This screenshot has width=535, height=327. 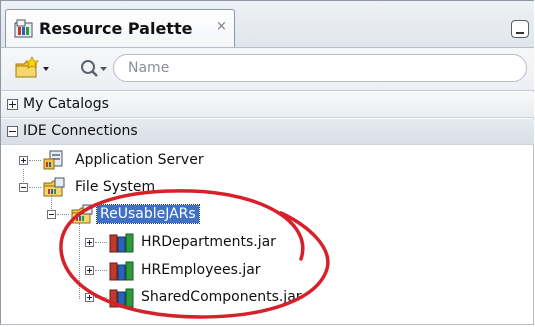 What do you see at coordinates (267, 24) in the screenshot?
I see `panel-title-bar: Resource Palette ×` at bounding box center [267, 24].